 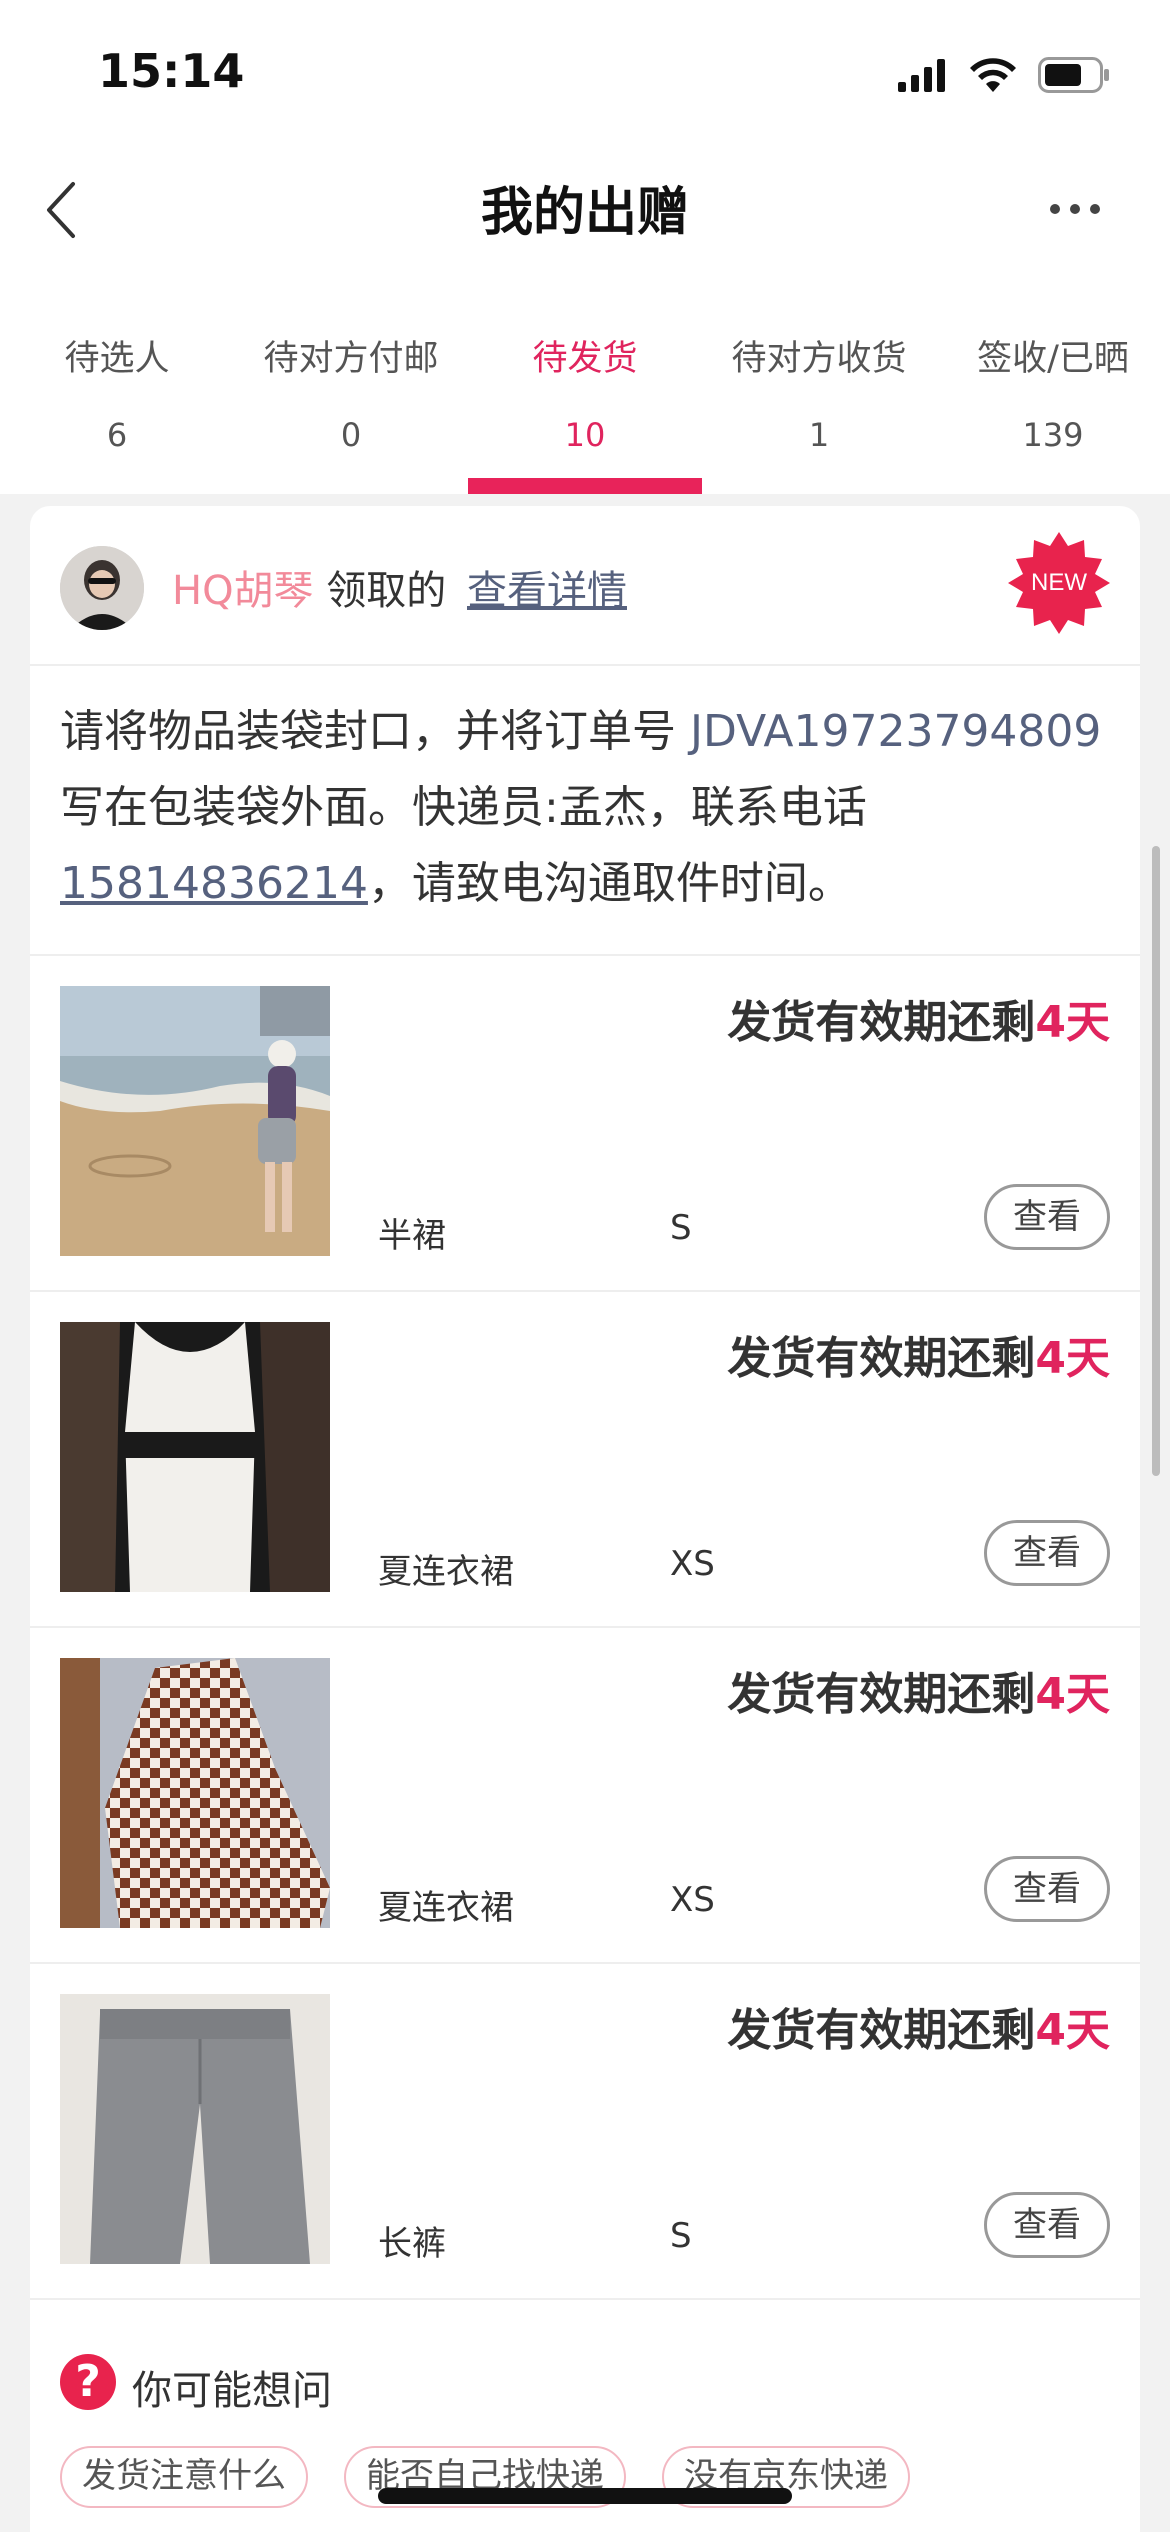 I want to click on order-number: JDVA19723794809, so click(x=896, y=731).